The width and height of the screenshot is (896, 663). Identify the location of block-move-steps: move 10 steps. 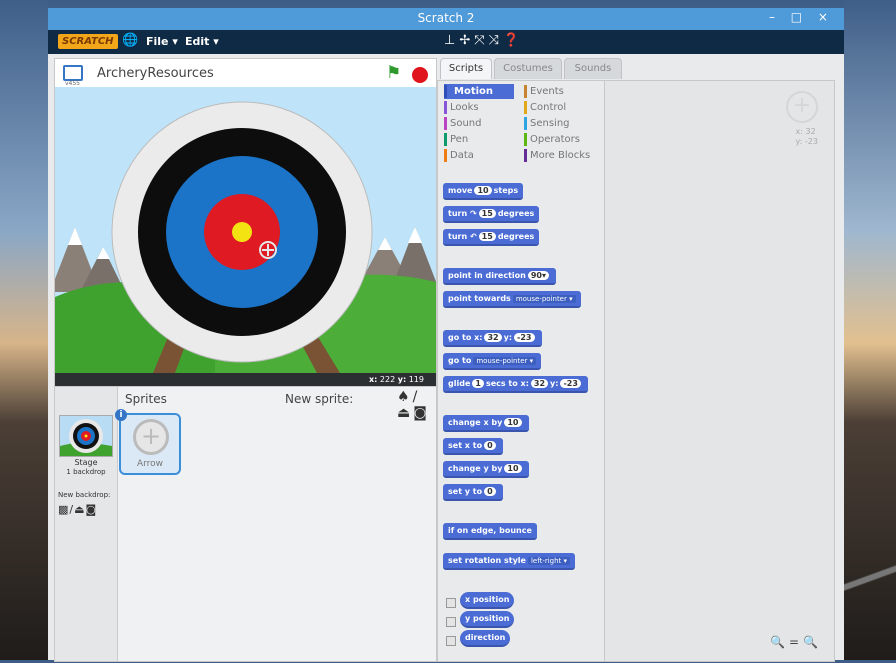
(483, 191).